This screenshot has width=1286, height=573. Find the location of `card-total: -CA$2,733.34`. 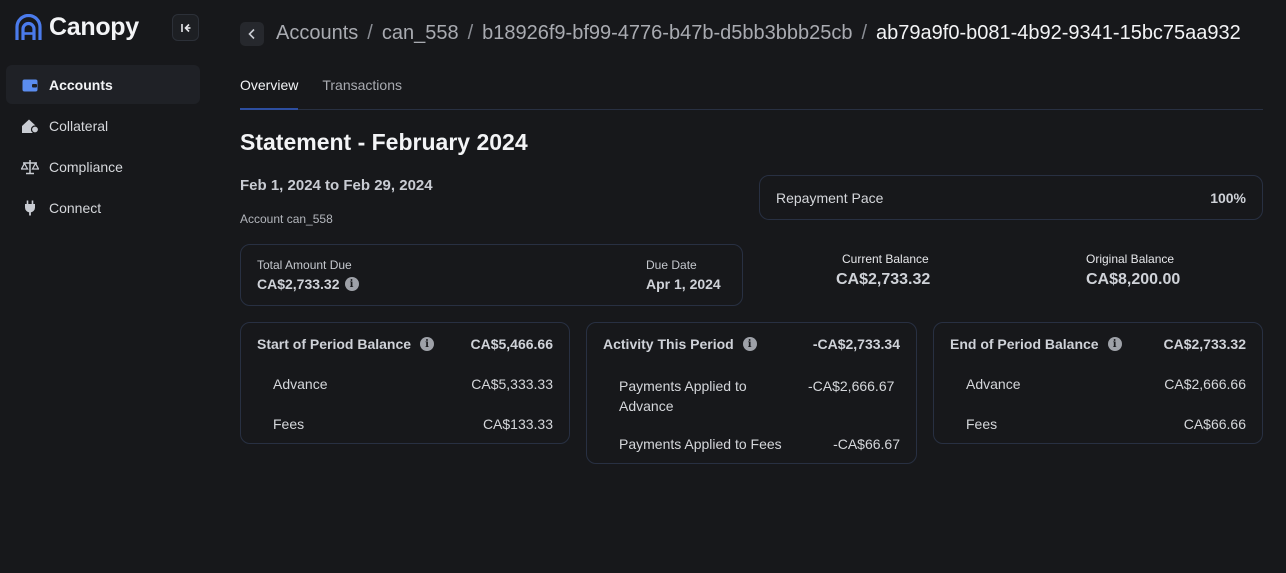

card-total: -CA$2,733.34 is located at coordinates (856, 344).